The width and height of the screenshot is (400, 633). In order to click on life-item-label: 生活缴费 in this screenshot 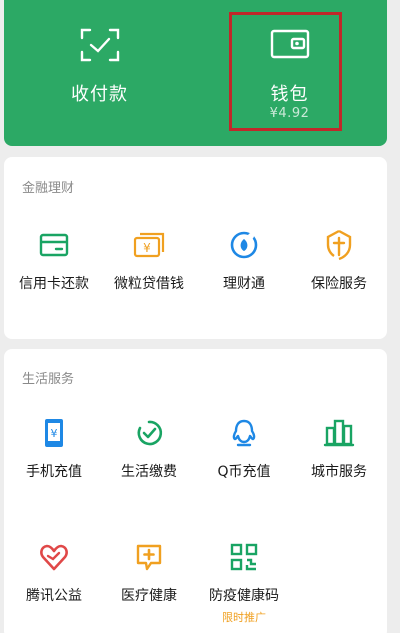, I will do `click(149, 472)`.